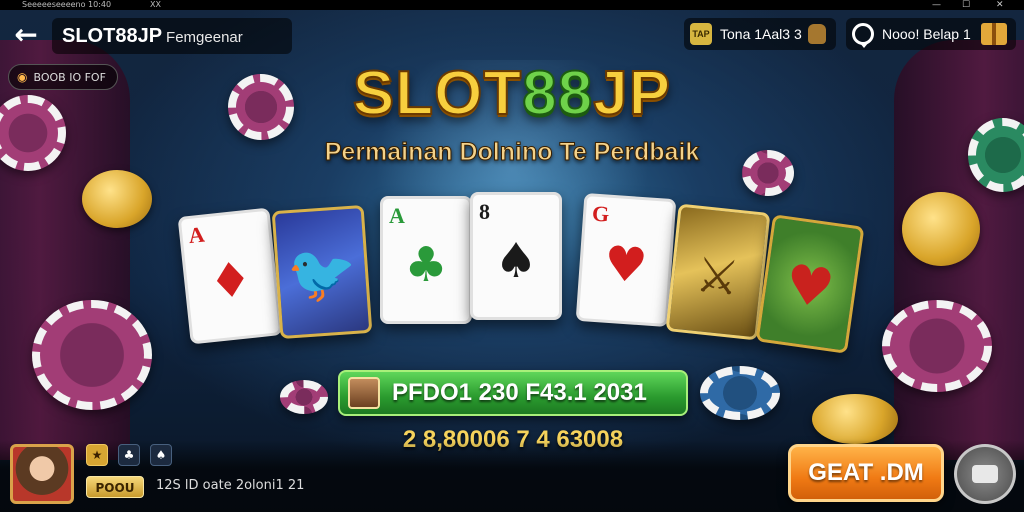 The height and width of the screenshot is (512, 1024). What do you see at coordinates (26, 36) in the screenshot?
I see `back-arrow-icon: ←` at bounding box center [26, 36].